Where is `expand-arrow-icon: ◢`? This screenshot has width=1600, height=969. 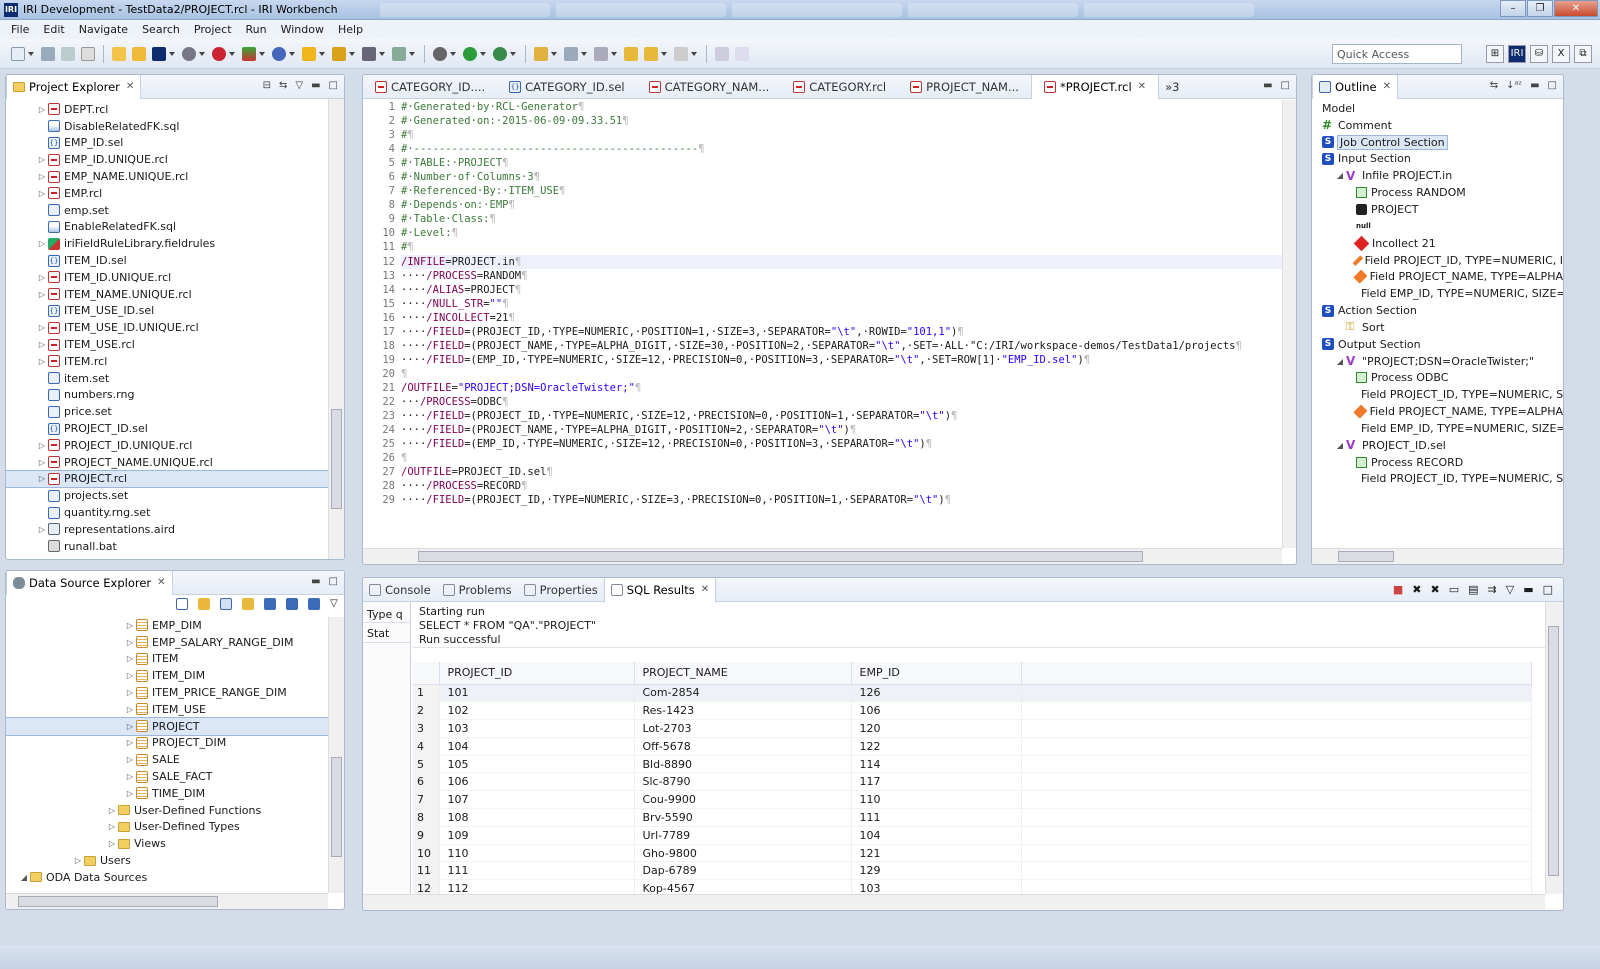 expand-arrow-icon: ◢ is located at coordinates (24, 877).